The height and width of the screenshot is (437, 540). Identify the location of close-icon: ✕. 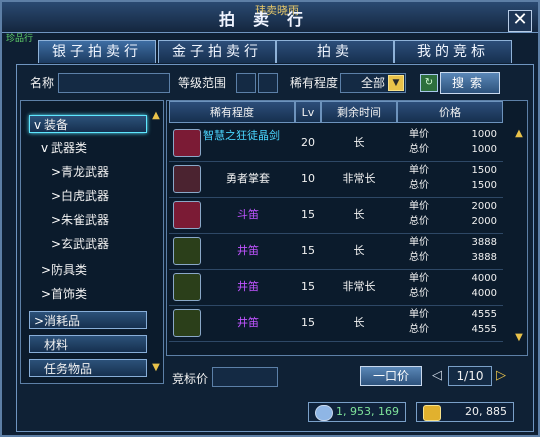
(520, 19).